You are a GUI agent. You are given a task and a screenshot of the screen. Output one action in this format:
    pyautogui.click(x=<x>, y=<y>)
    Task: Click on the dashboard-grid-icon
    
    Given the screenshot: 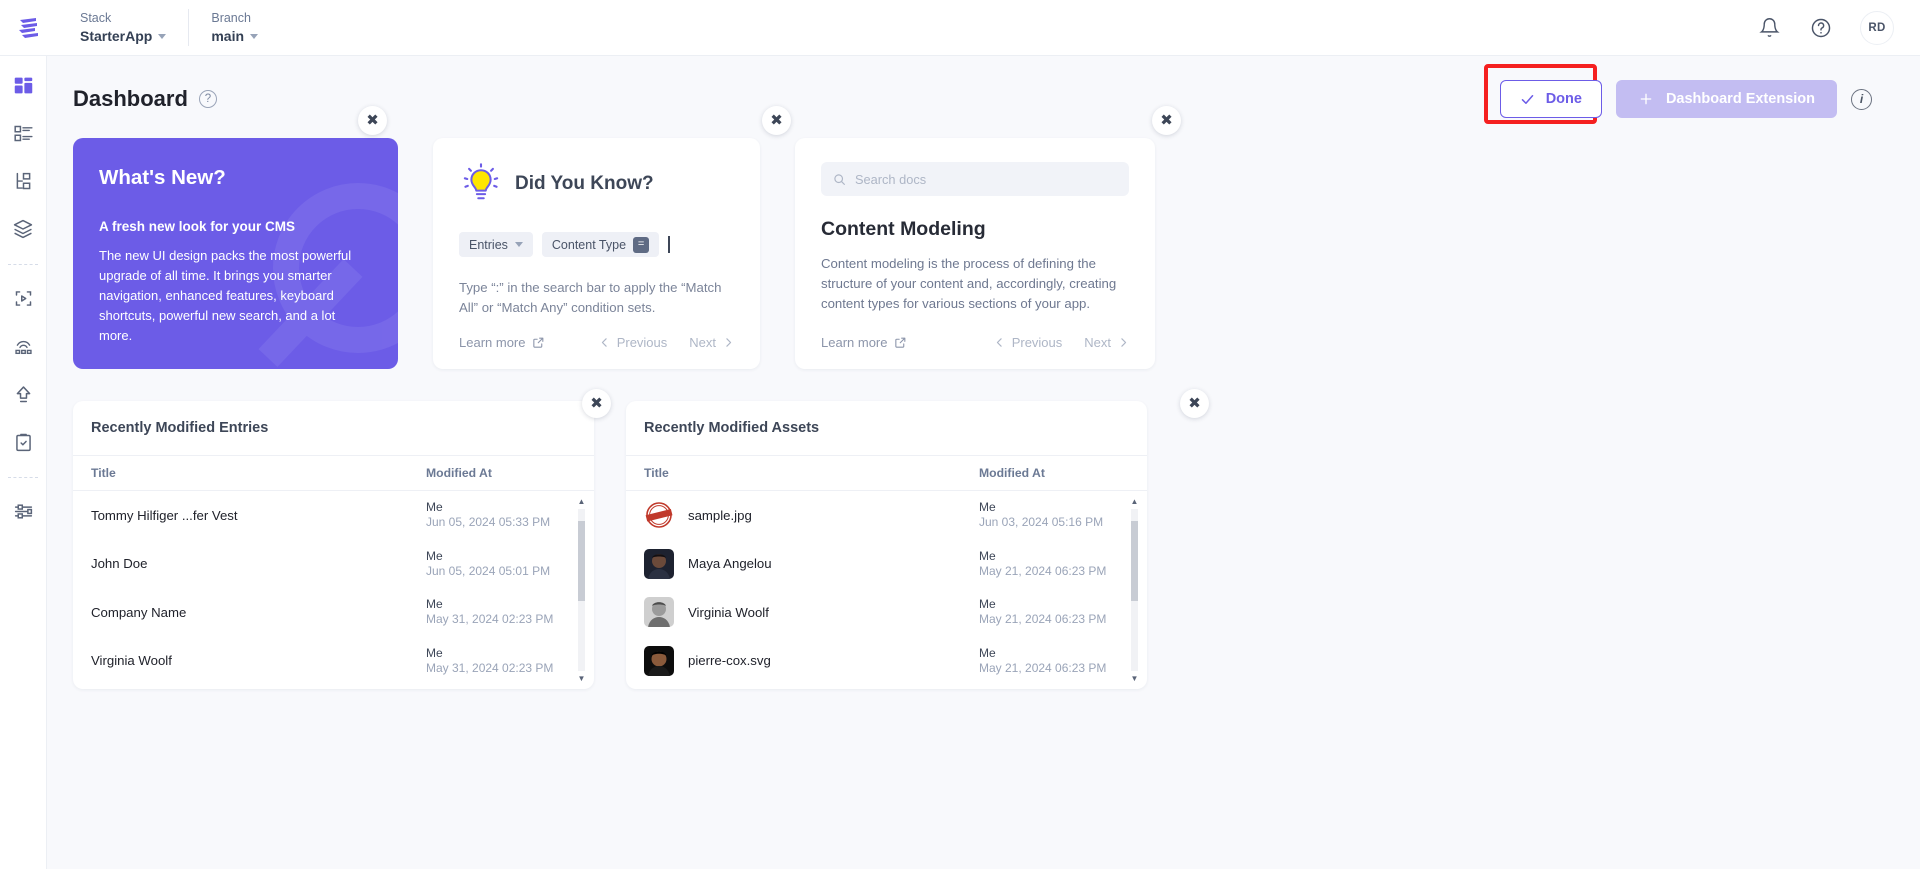 What is the action you would take?
    pyautogui.click(x=23, y=85)
    